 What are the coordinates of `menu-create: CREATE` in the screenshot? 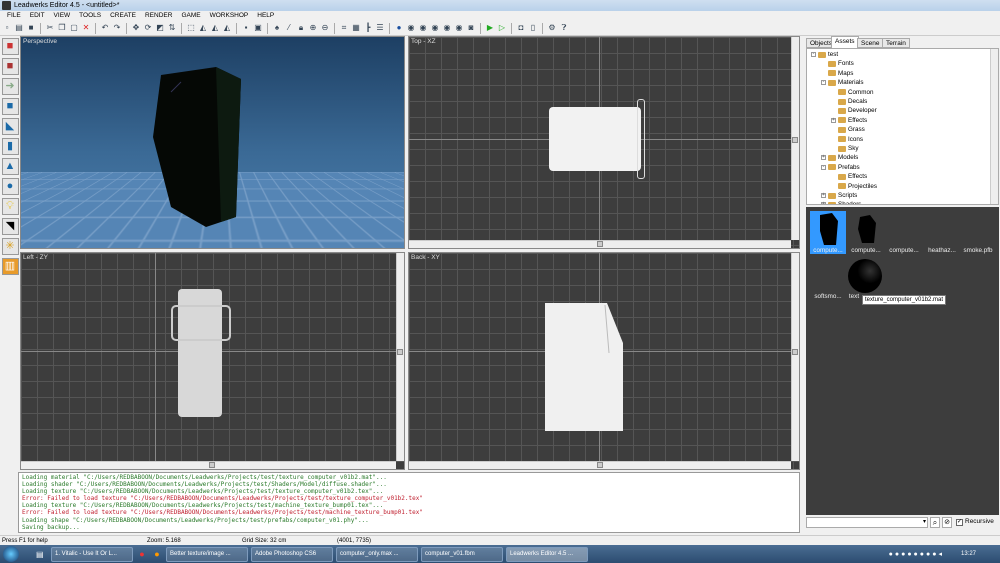 It's located at (123, 16).